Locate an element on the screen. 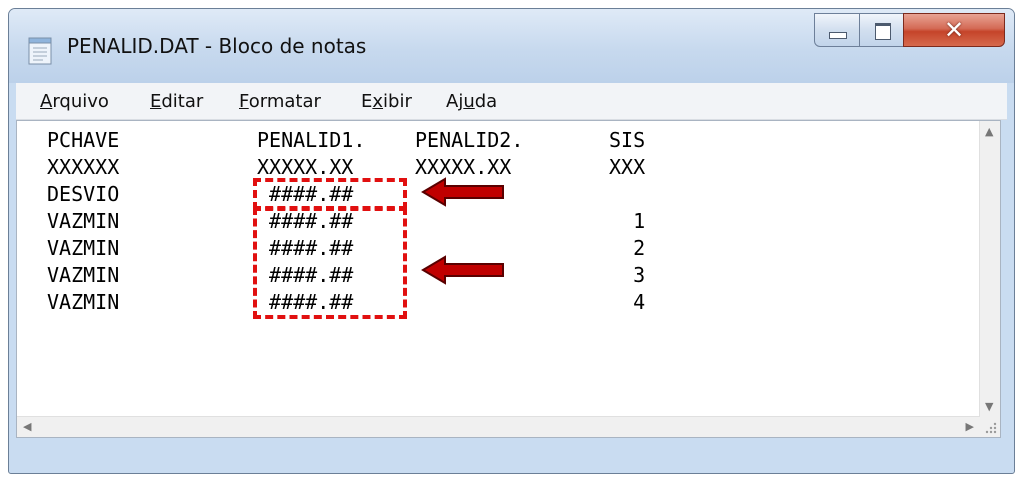 The height and width of the screenshot is (480, 1023). scroll-down-icon: ▼ is located at coordinates (989, 406).